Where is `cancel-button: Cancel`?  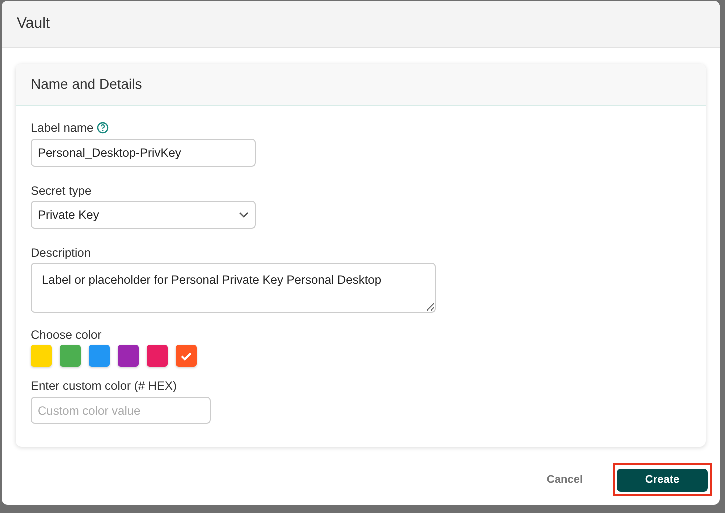 cancel-button: Cancel is located at coordinates (564, 480).